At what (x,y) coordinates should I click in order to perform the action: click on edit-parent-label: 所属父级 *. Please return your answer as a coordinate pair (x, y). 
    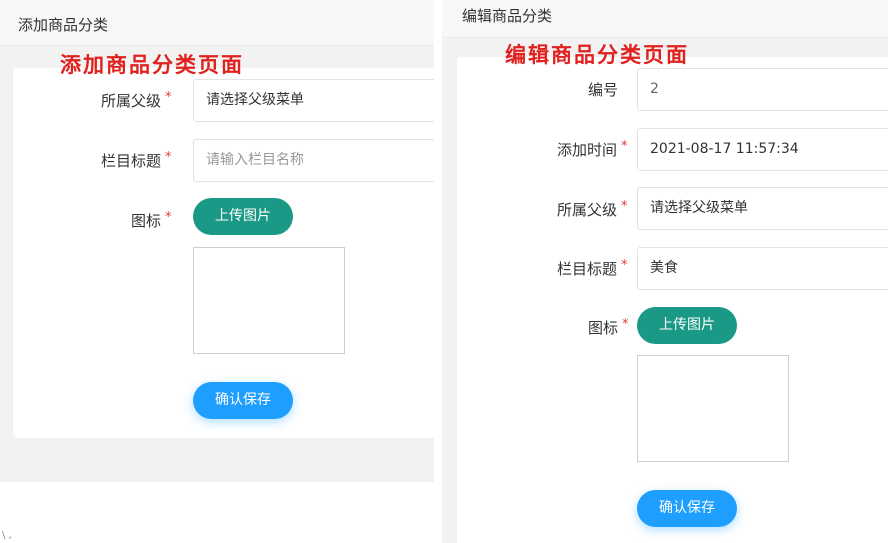
    Looking at the image, I should click on (592, 209).